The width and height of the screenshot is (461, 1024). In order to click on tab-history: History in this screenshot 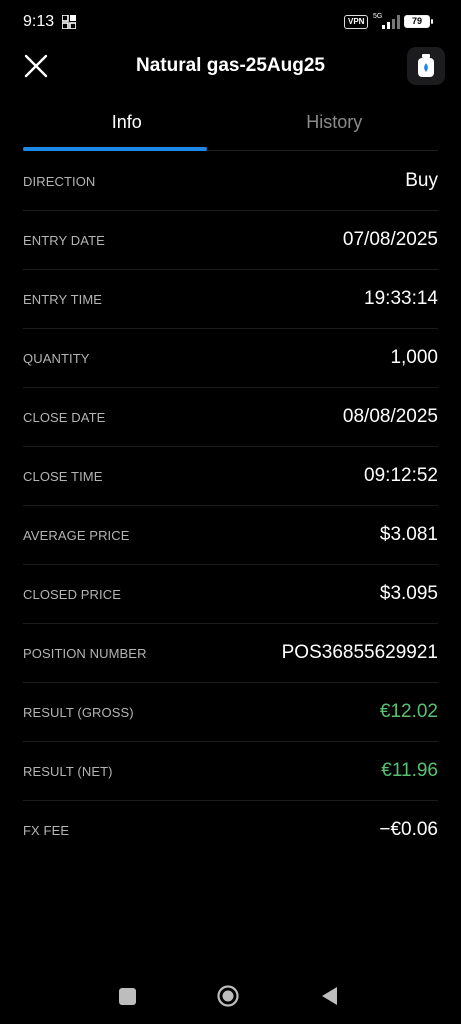, I will do `click(335, 127)`.